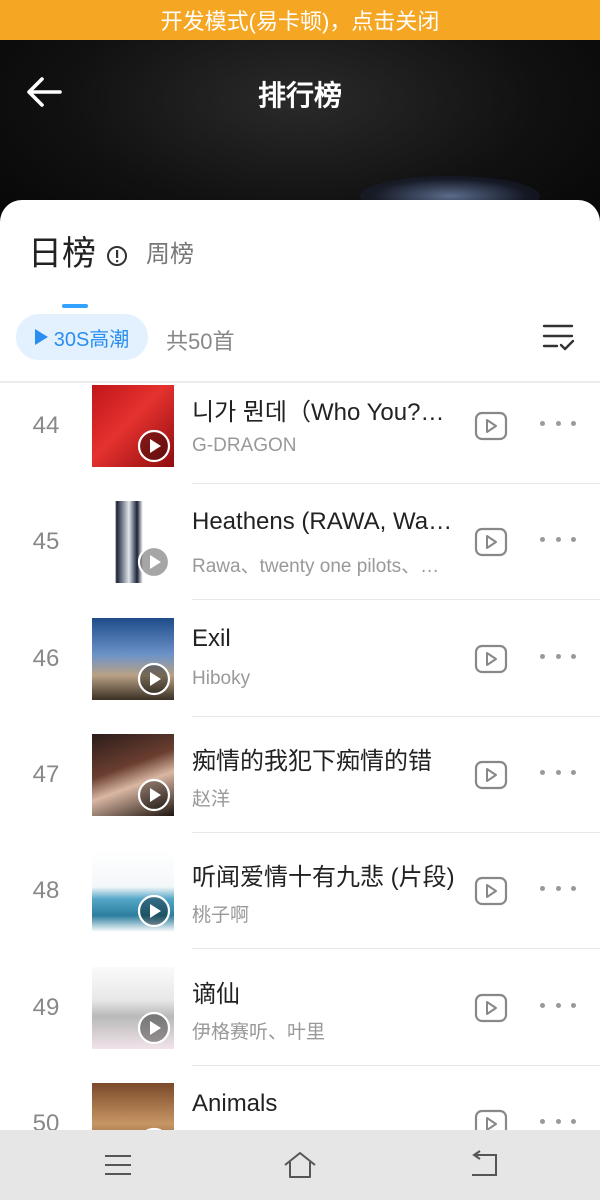 The height and width of the screenshot is (1200, 600). I want to click on tab-daily-label: 日榜, so click(62, 254).